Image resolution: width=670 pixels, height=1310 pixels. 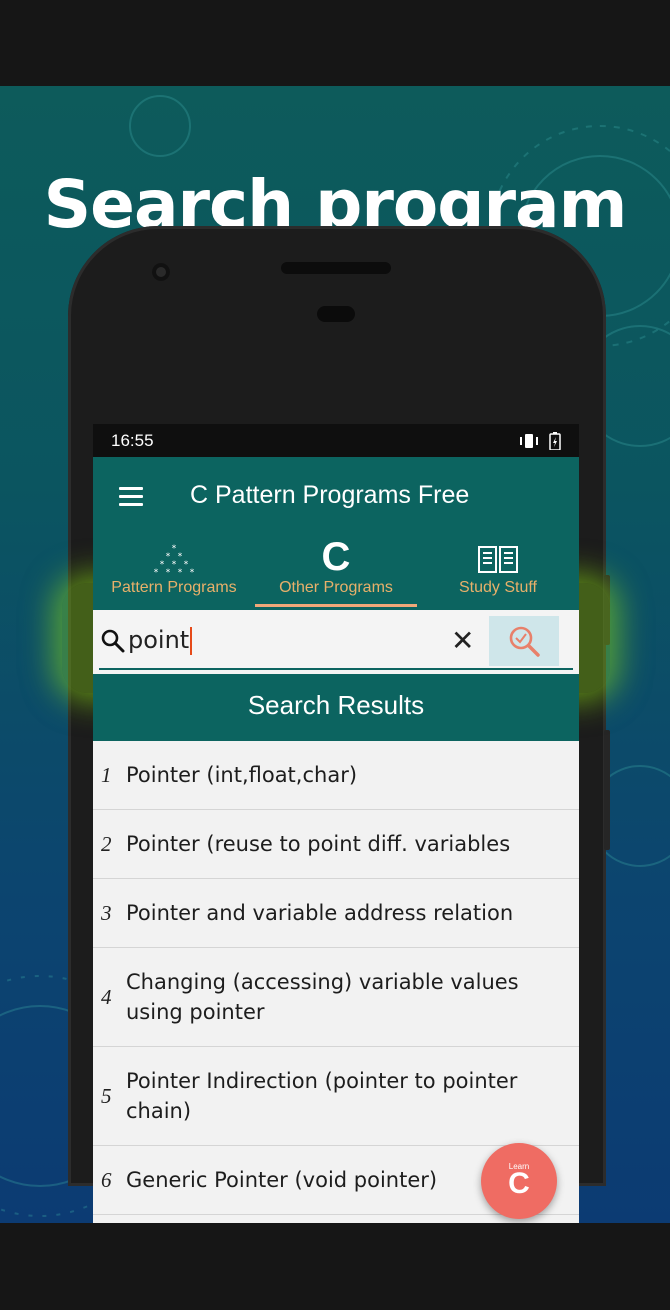 I want to click on search-button, so click(x=524, y=641).